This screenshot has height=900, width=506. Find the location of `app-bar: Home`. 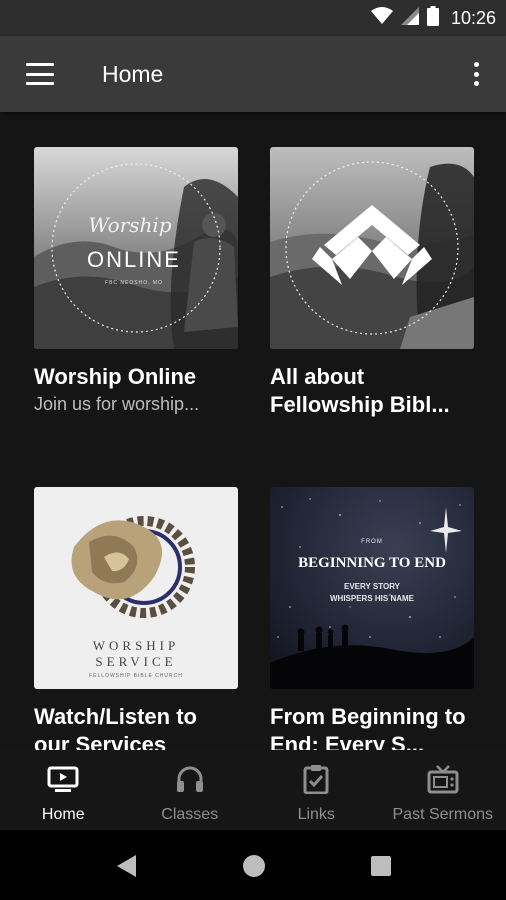

app-bar: Home is located at coordinates (253, 74).